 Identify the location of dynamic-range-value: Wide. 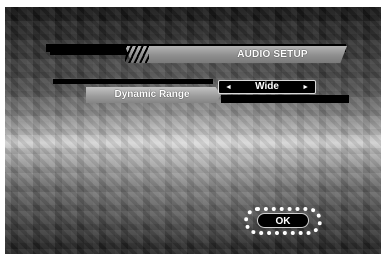
(267, 86).